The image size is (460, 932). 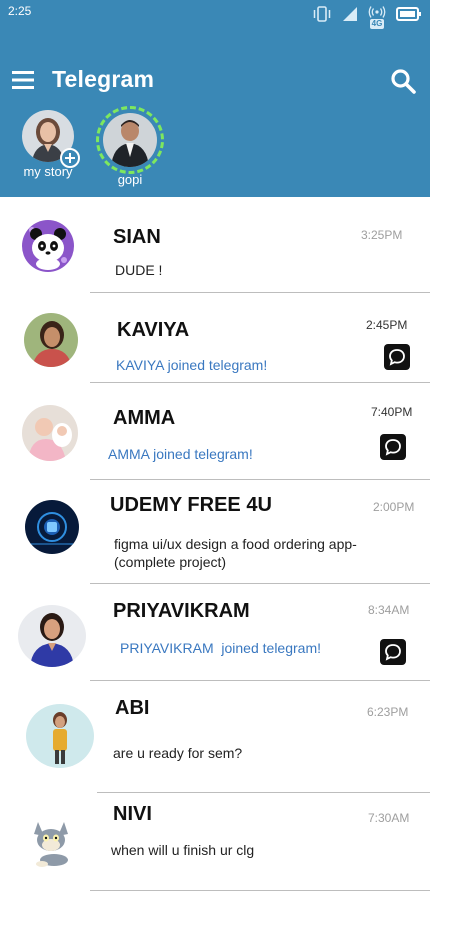 What do you see at coordinates (192, 365) in the screenshot?
I see `chat-last-message: KAVIYA joined telegram!` at bounding box center [192, 365].